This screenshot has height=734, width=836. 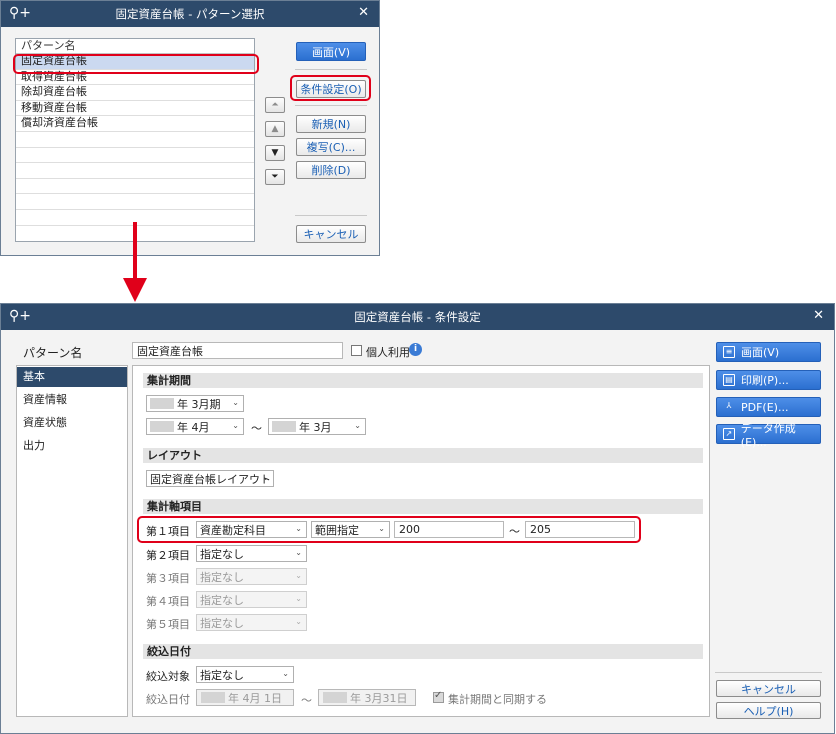 What do you see at coordinates (135, 93) in the screenshot?
I see `list-item: 除却資産台帳` at bounding box center [135, 93].